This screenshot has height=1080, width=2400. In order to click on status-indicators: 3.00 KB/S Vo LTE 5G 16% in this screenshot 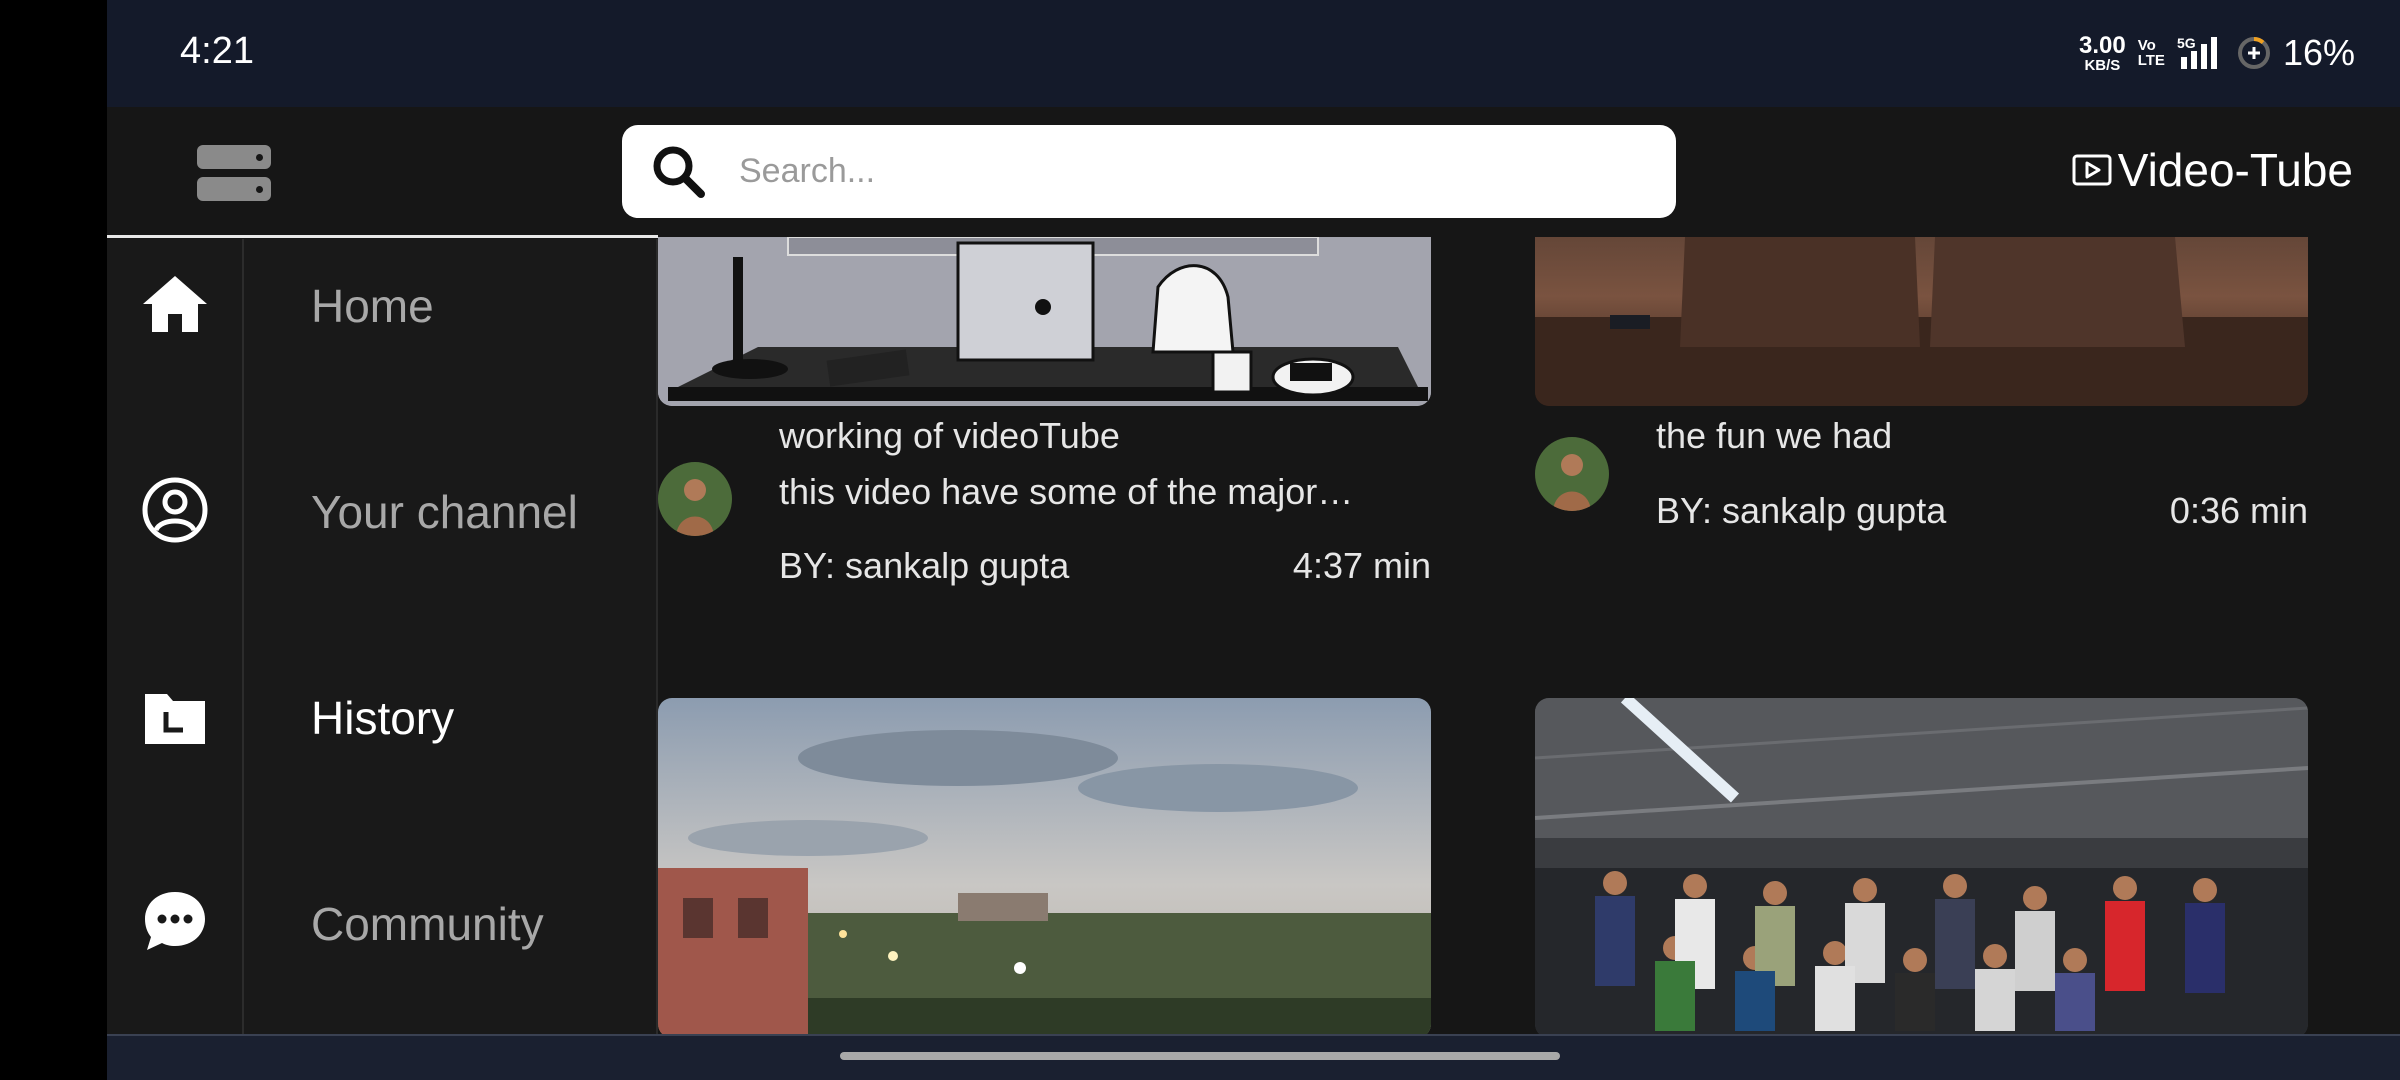, I will do `click(2217, 53)`.